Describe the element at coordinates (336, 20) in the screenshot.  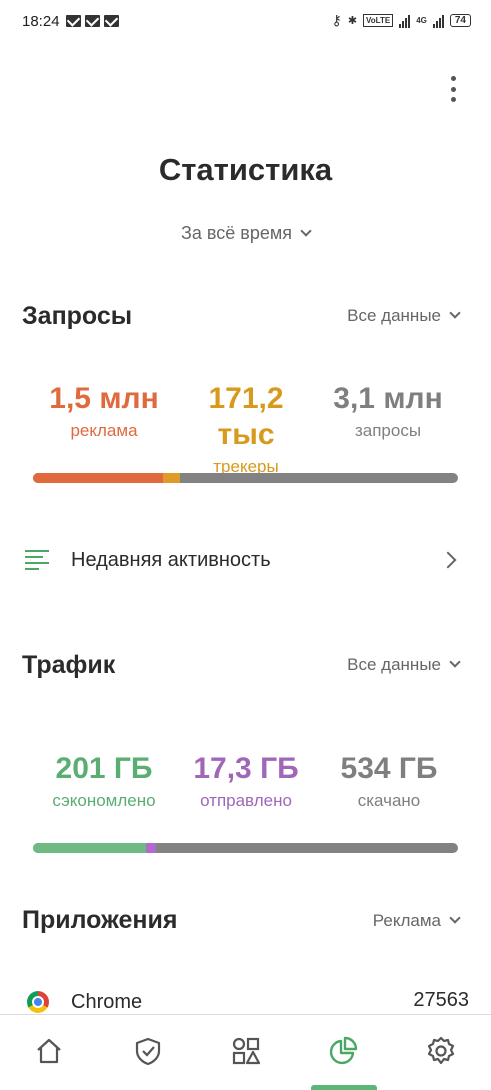
I see `vpn-key-icon: ⚷` at that location.